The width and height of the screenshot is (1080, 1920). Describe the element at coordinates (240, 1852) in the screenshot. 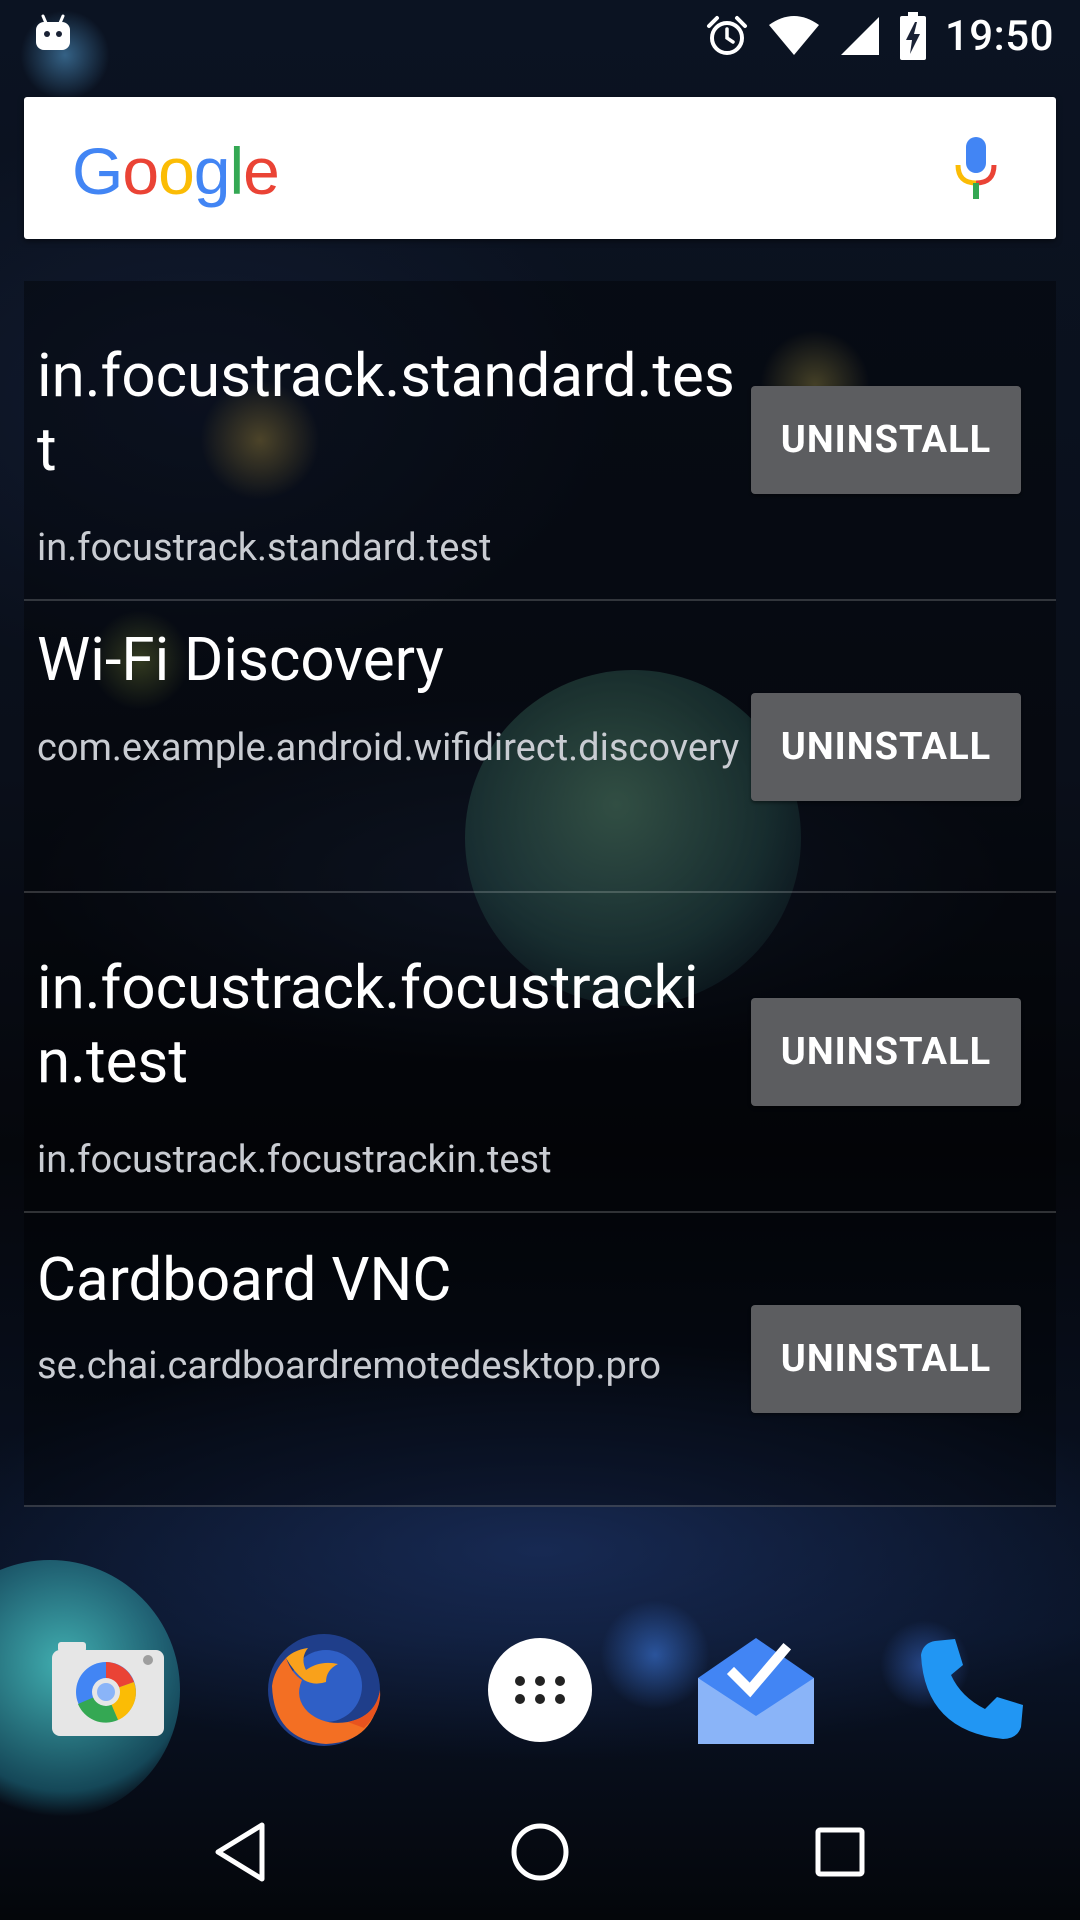

I see `back-icon` at that location.